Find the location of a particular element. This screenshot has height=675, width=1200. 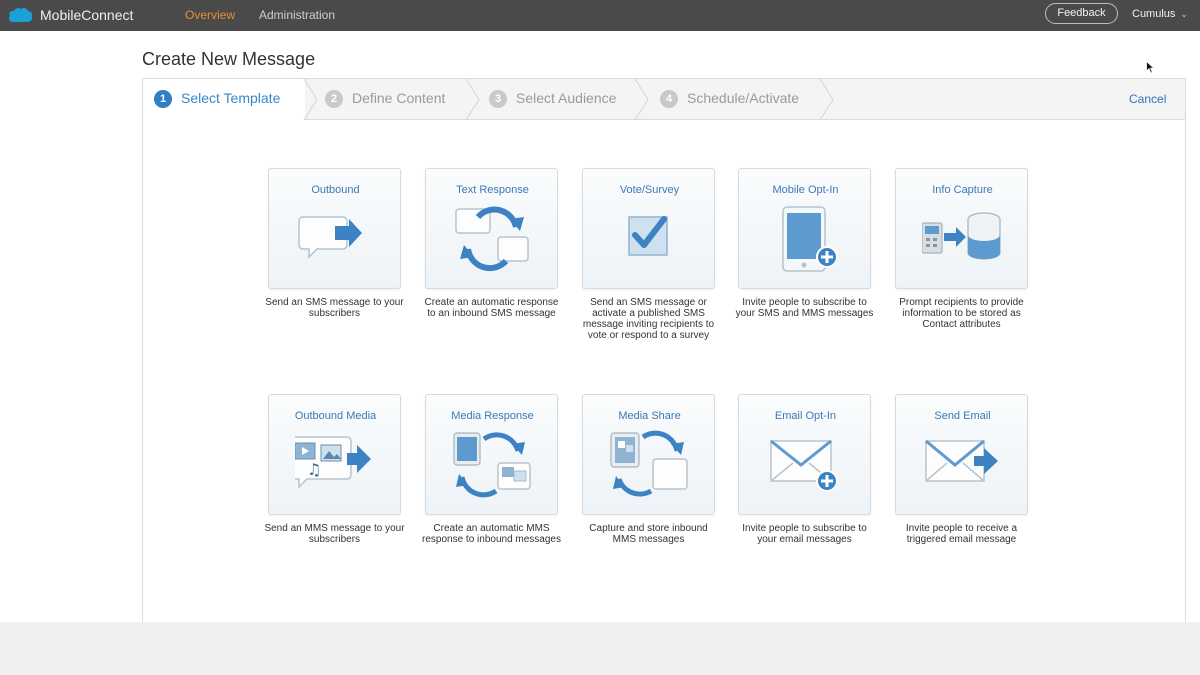

tile-title: Media Response is located at coordinates (492, 416).